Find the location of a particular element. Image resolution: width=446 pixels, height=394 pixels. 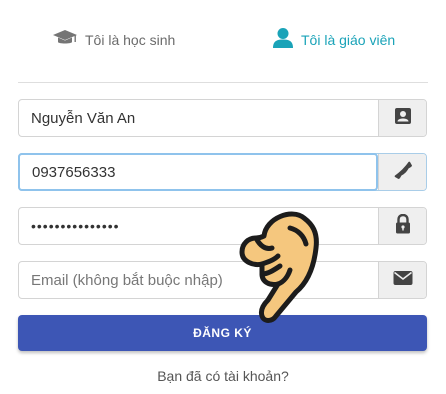

name-addon is located at coordinates (402, 118).